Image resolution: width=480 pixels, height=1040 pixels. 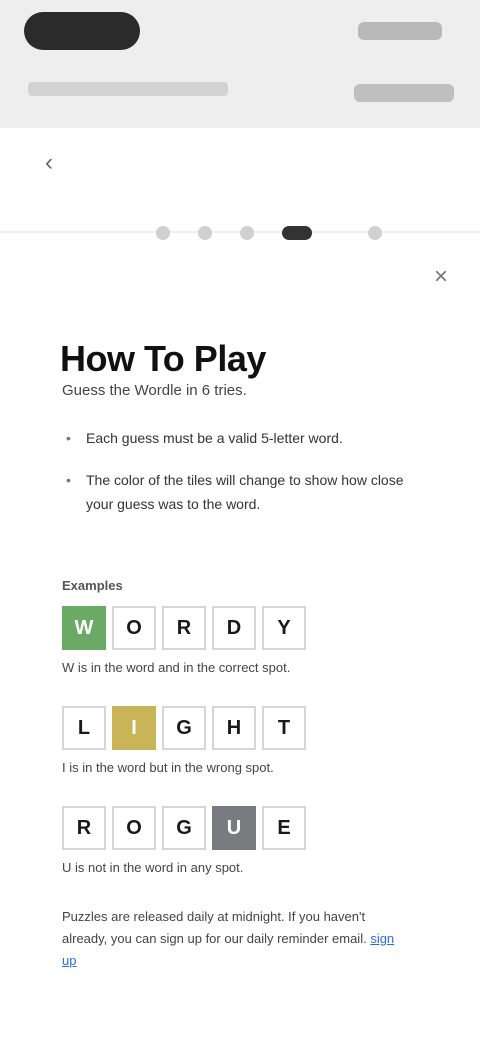 I want to click on examples-heading: Examples, so click(x=92, y=585).